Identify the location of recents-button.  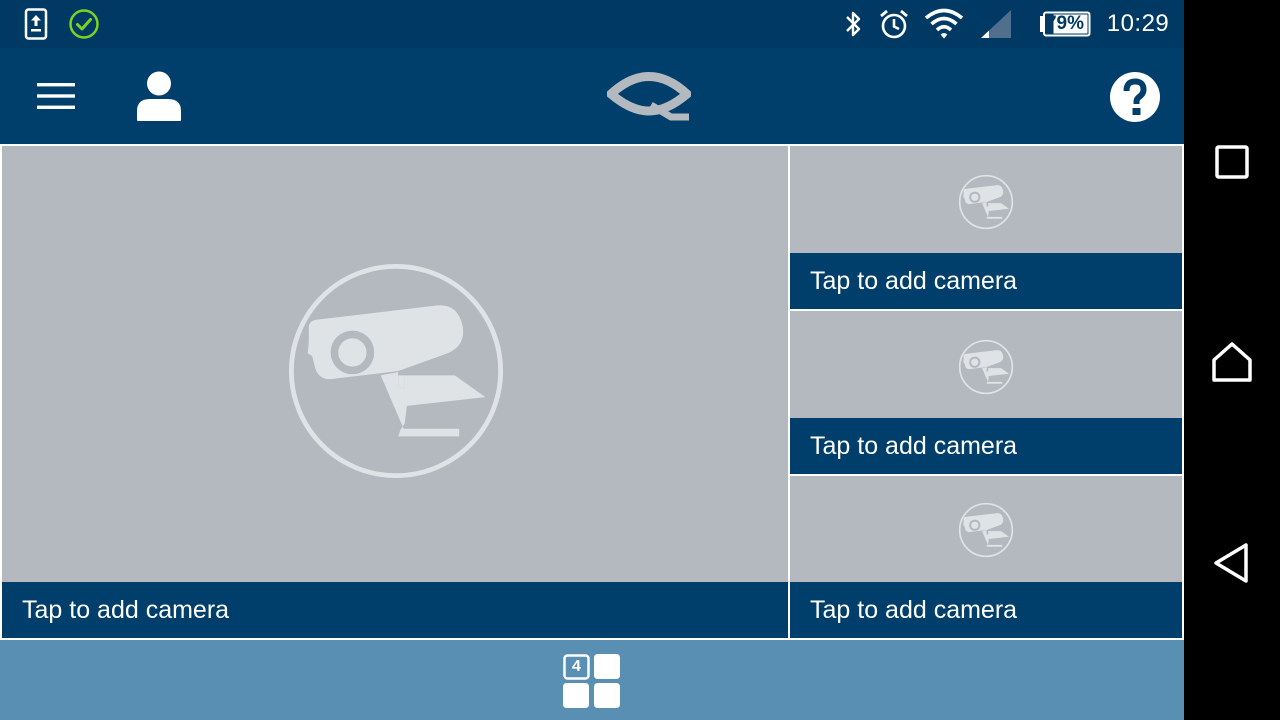
(1232, 162).